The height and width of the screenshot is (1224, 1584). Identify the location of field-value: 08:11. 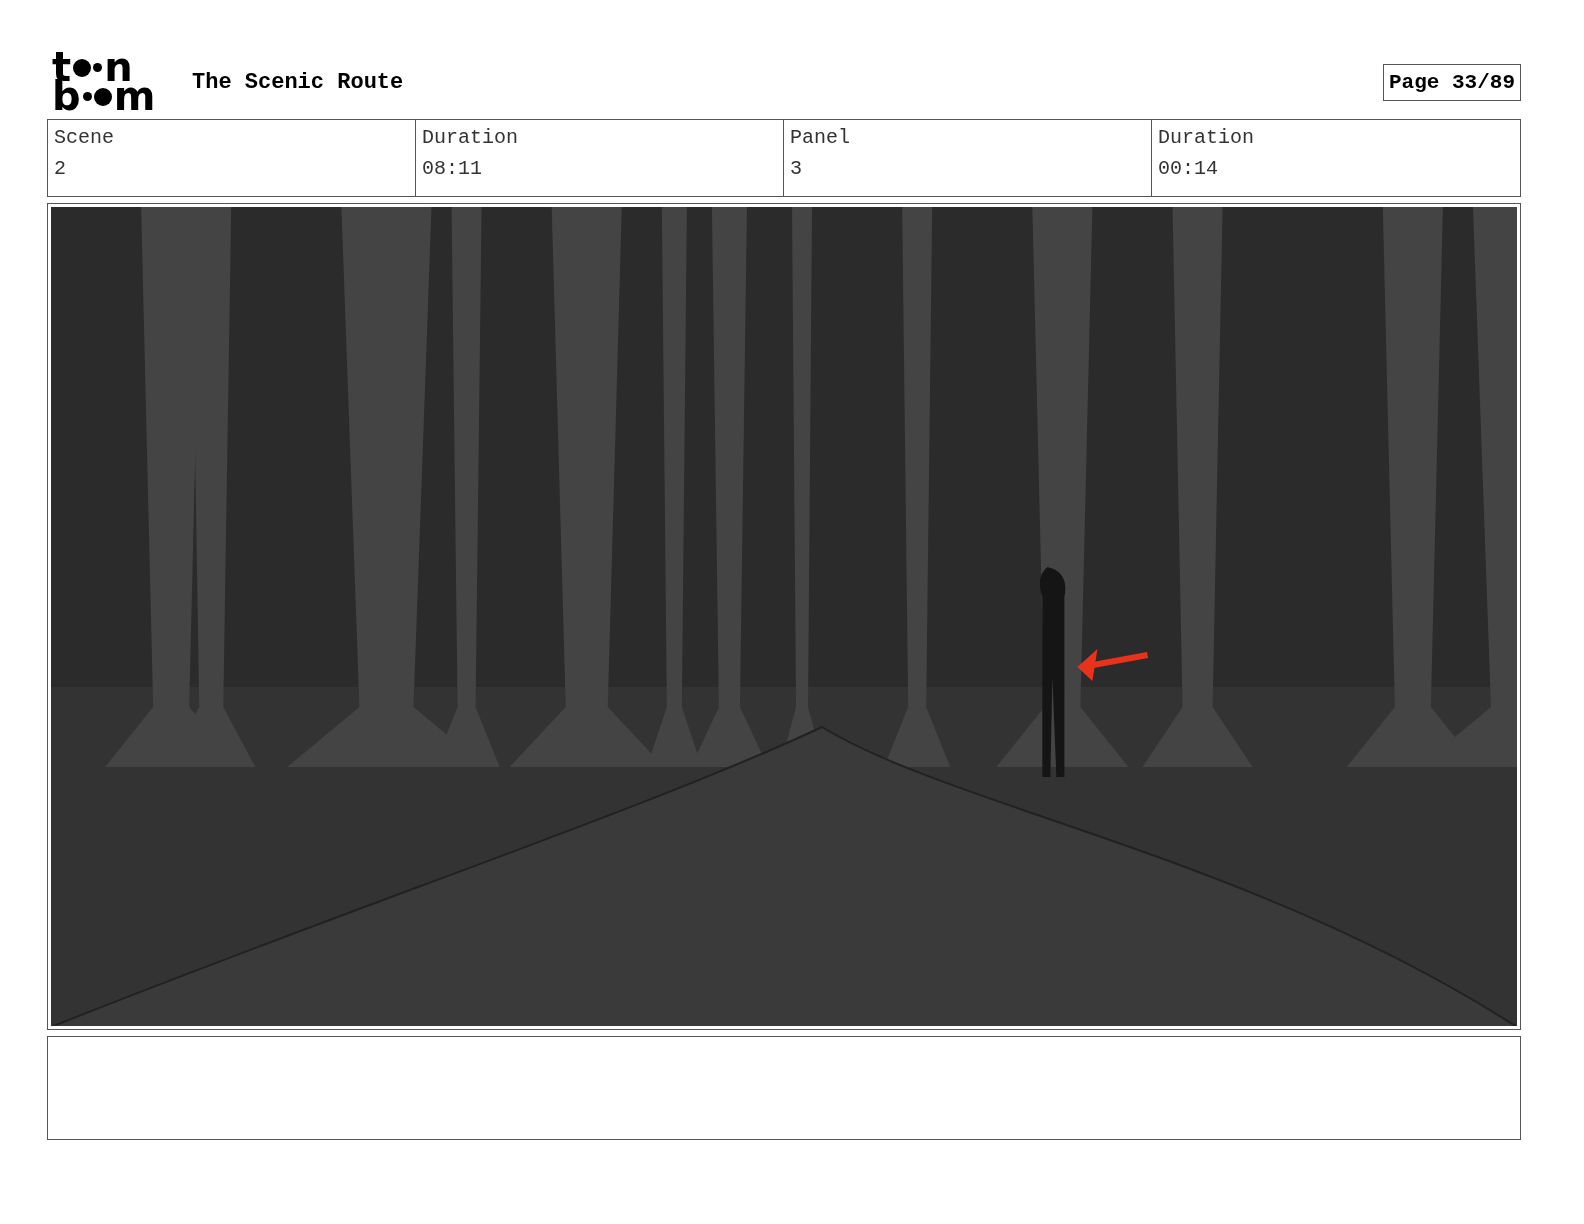
(452, 168).